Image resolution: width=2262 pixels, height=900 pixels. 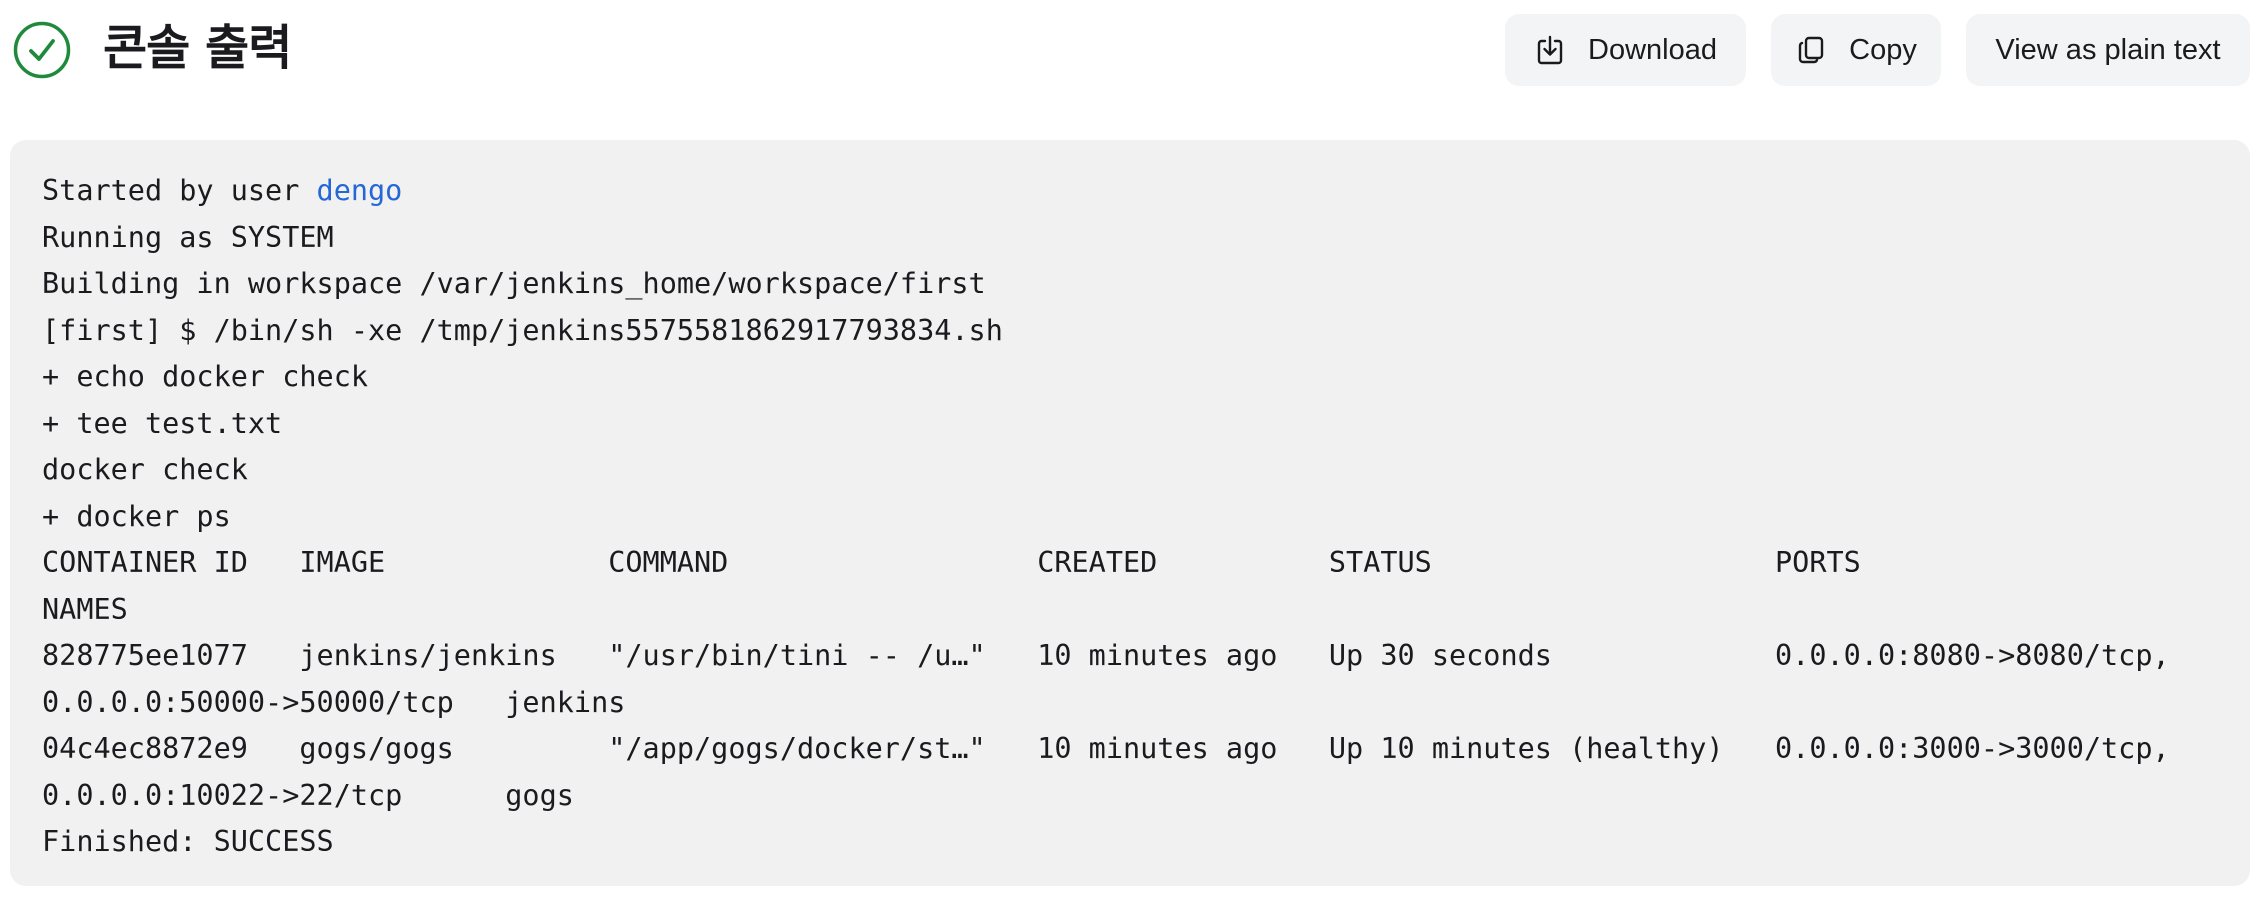 What do you see at coordinates (162, 423) in the screenshot?
I see `console-line: + tee test.txt` at bounding box center [162, 423].